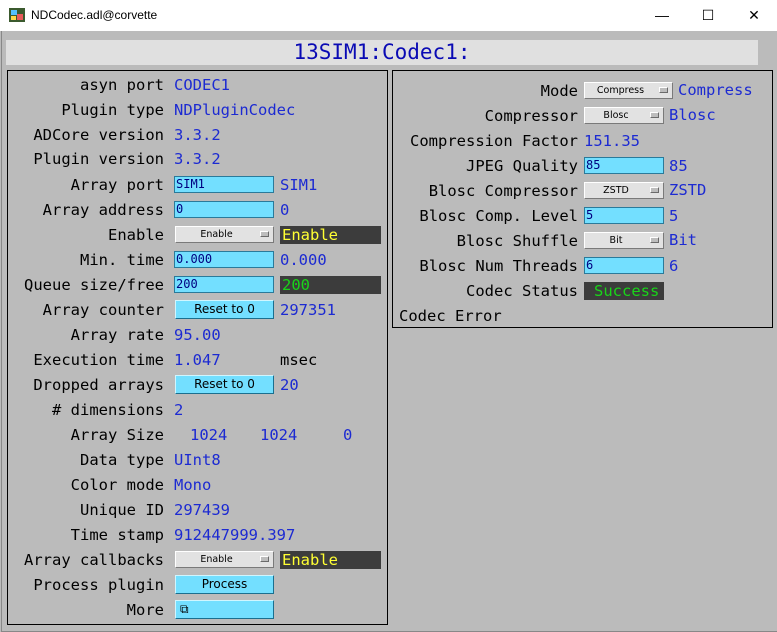 The width and height of the screenshot is (777, 632). What do you see at coordinates (388, 15) in the screenshot?
I see `title-bar: NDCodec.adl@corvette — ☐ ✕` at bounding box center [388, 15].